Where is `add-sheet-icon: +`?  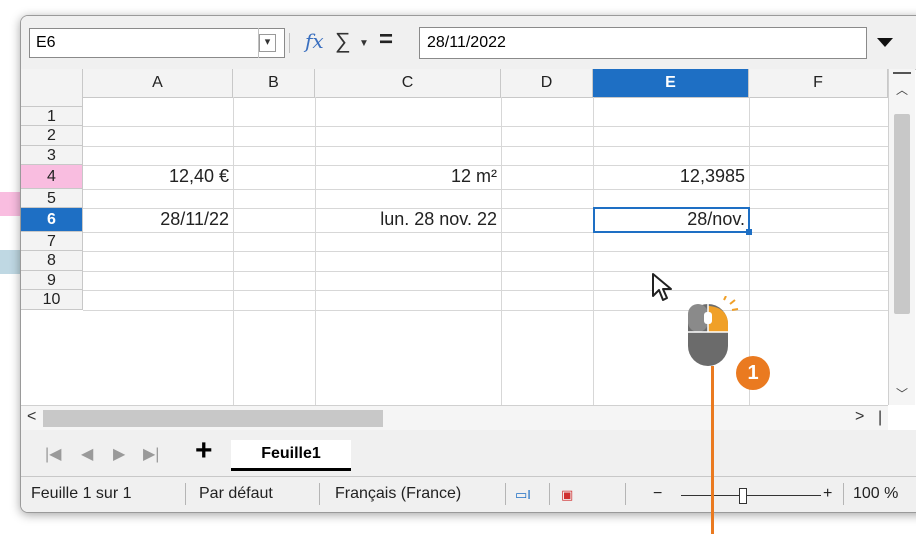
add-sheet-icon: + is located at coordinates (204, 451).